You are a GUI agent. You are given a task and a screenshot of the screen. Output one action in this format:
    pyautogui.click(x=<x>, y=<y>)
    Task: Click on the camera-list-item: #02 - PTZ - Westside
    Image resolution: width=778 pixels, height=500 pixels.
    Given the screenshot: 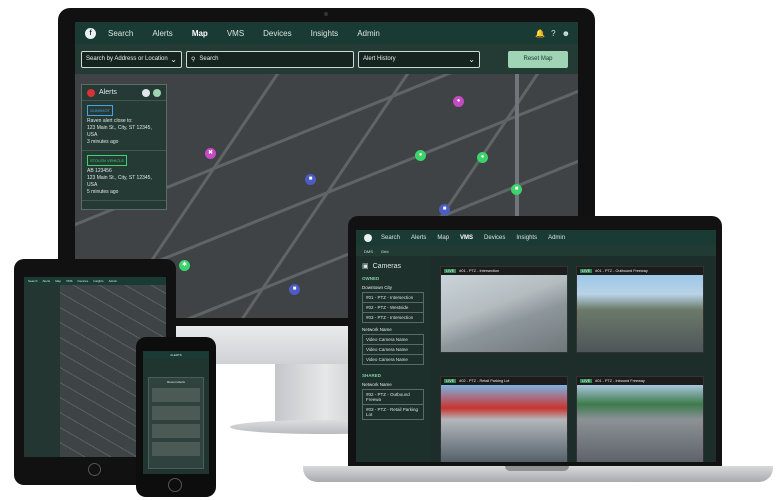 What is the action you would take?
    pyautogui.click(x=393, y=308)
    